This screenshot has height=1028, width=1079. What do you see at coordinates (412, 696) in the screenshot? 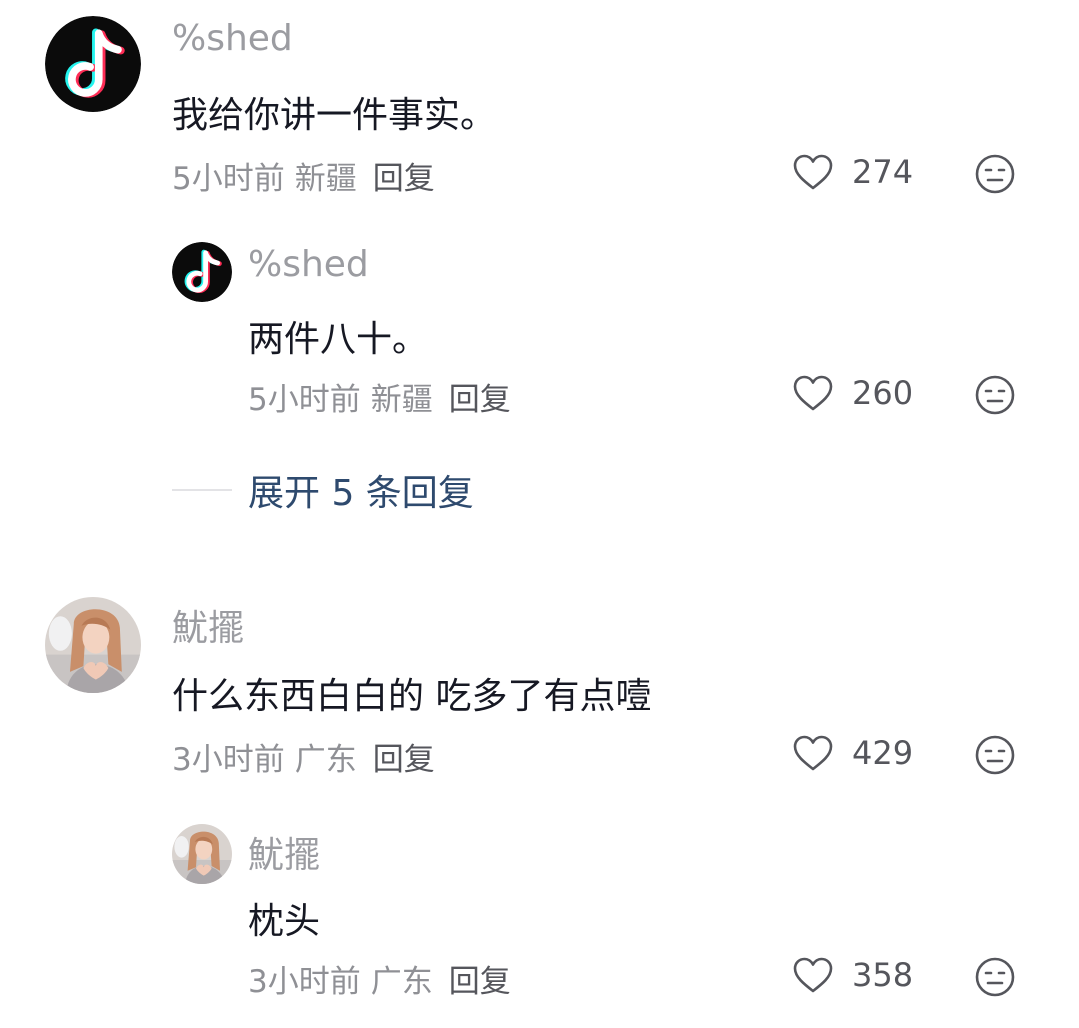
I see `comment-text: 什么东西白白的 吃多了有点噎` at bounding box center [412, 696].